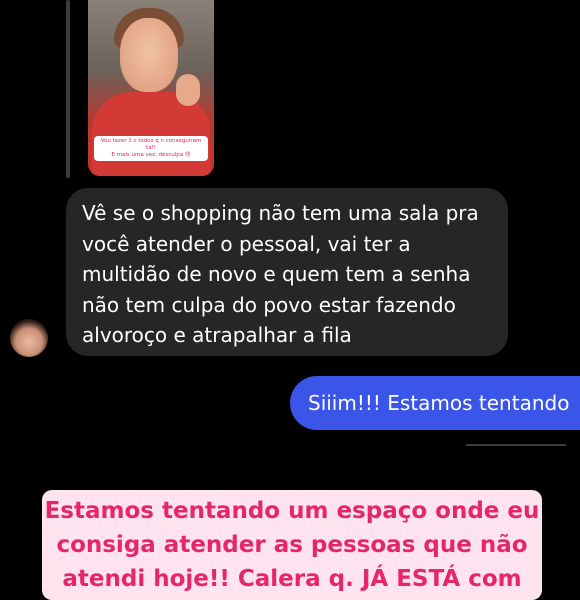 The width and height of the screenshot is (580, 600). What do you see at coordinates (151, 144) in the screenshot?
I see `story-caption-line-1: Vou fazer 1 c todos q n conseguiram tá!!` at bounding box center [151, 144].